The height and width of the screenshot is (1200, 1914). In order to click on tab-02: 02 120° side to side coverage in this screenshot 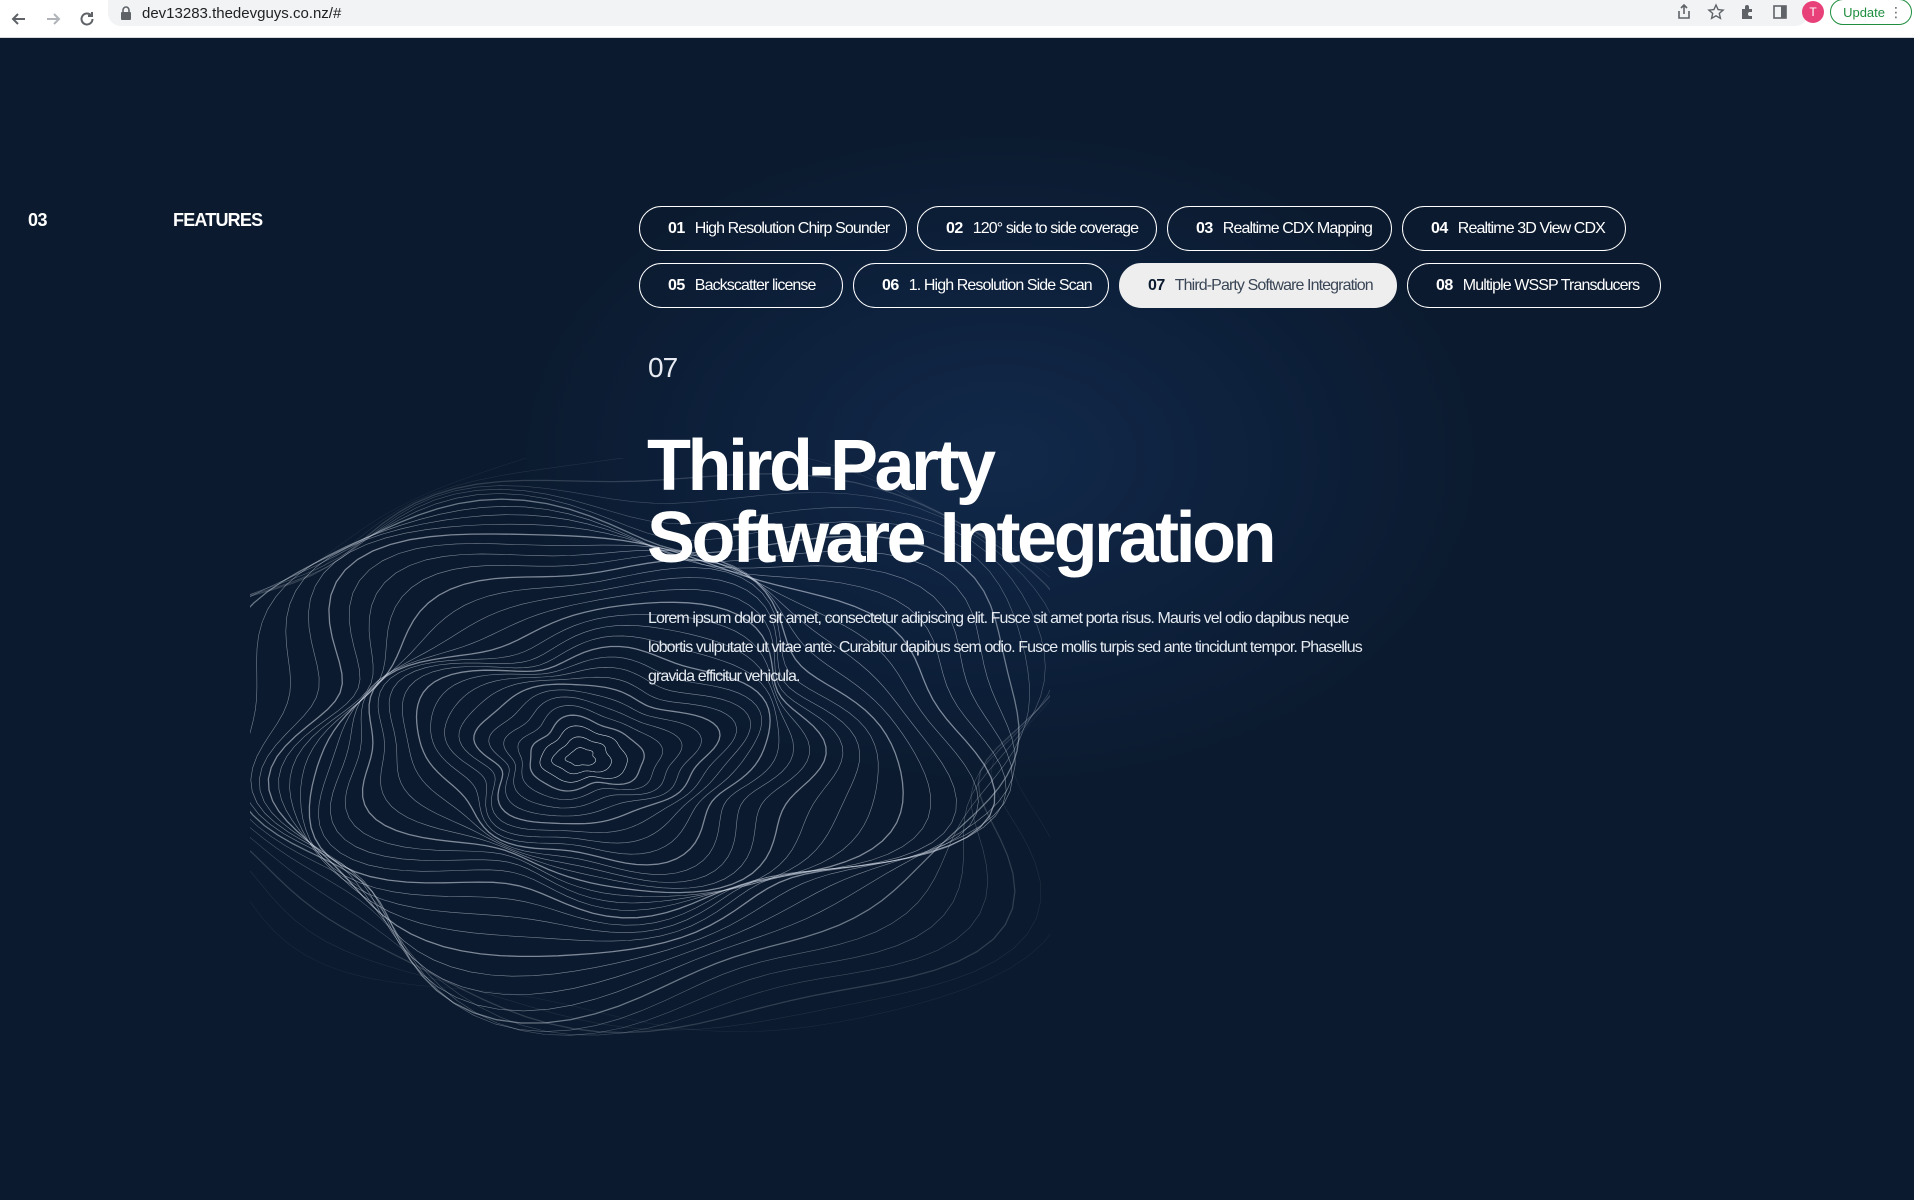, I will do `click(1037, 228)`.